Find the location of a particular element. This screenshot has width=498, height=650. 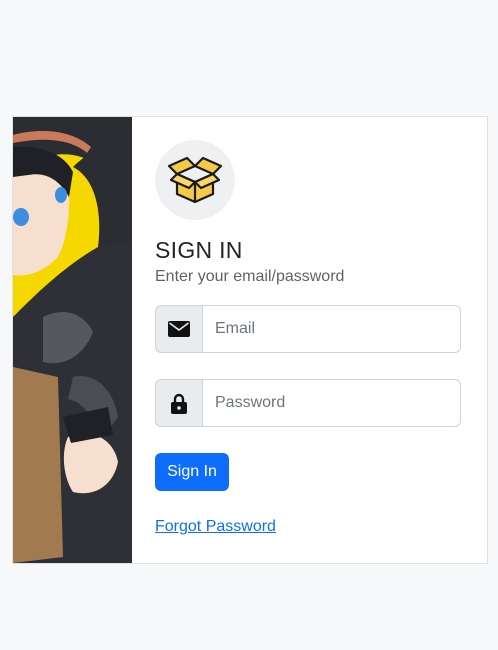

open-box-icon is located at coordinates (195, 180).